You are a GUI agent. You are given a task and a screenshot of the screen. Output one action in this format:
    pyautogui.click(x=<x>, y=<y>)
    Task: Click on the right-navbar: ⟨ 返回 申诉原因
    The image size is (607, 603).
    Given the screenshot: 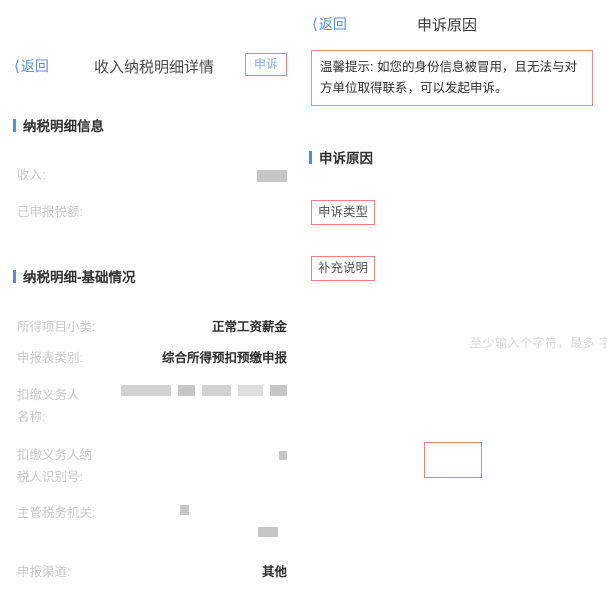 What is the action you would take?
    pyautogui.click(x=453, y=24)
    